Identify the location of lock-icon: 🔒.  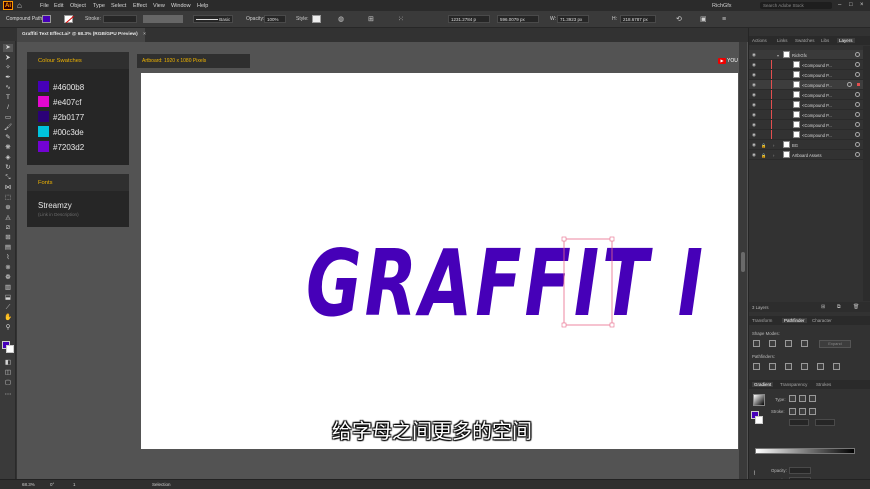
(763, 146).